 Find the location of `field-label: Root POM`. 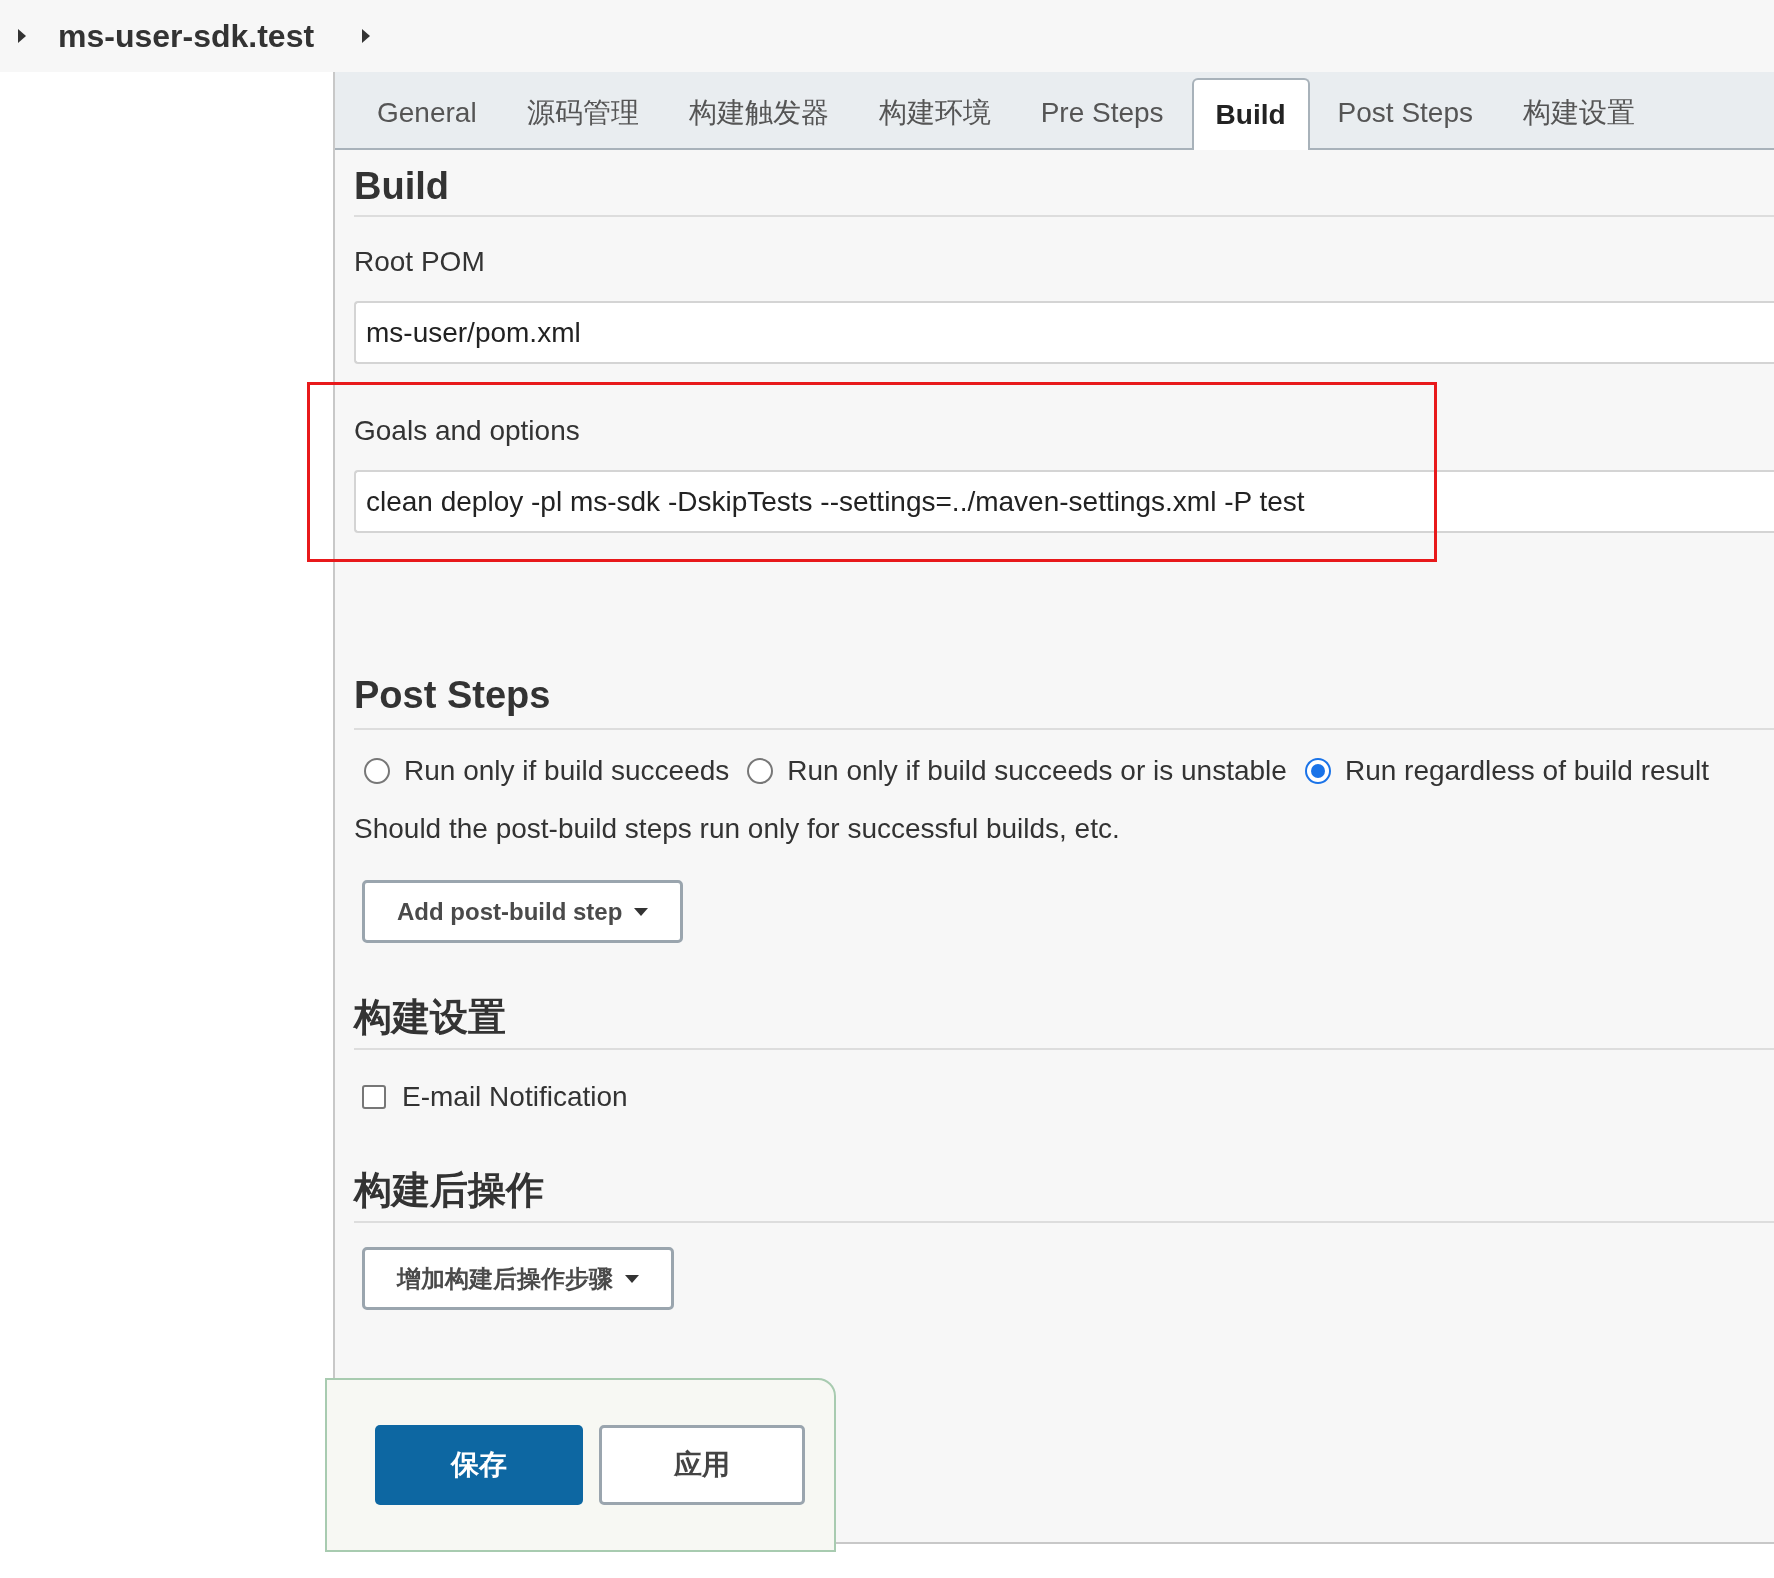

field-label: Root POM is located at coordinates (420, 262).